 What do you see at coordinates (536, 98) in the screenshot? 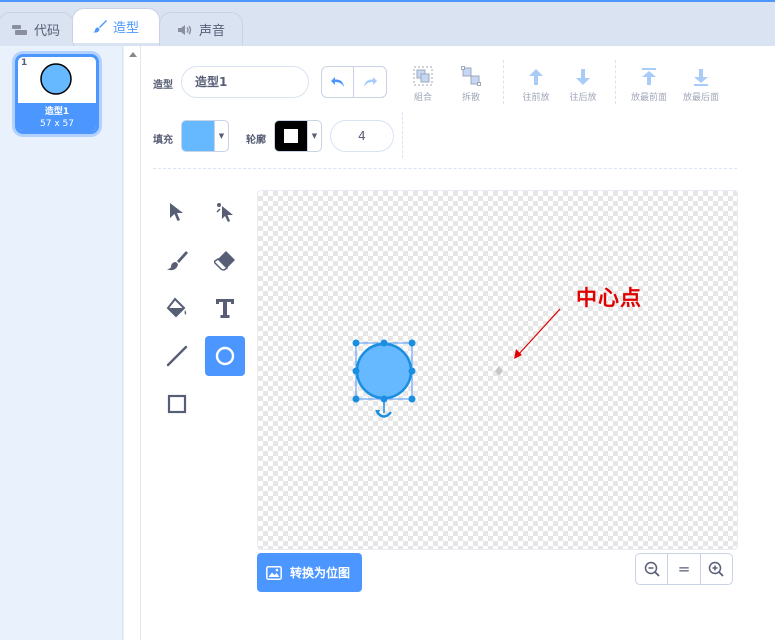
I see `forward-label: 往前放` at bounding box center [536, 98].